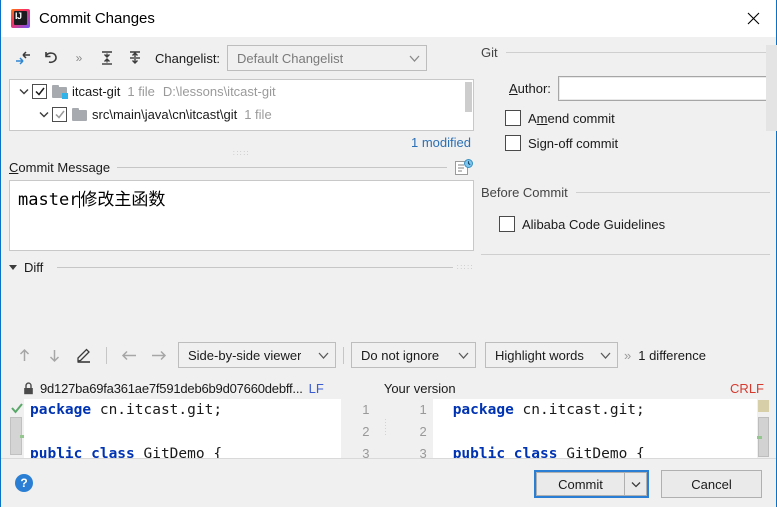 Image resolution: width=777 pixels, height=507 pixels. What do you see at coordinates (571, 118) in the screenshot?
I see `amend-commit-label: Amend commit` at bounding box center [571, 118].